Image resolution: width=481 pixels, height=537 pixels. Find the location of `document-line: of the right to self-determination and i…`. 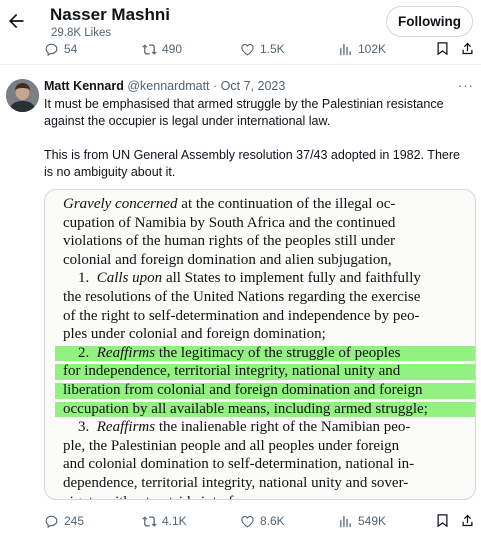

document-line: of the right to self-determination and i… is located at coordinates (265, 316).